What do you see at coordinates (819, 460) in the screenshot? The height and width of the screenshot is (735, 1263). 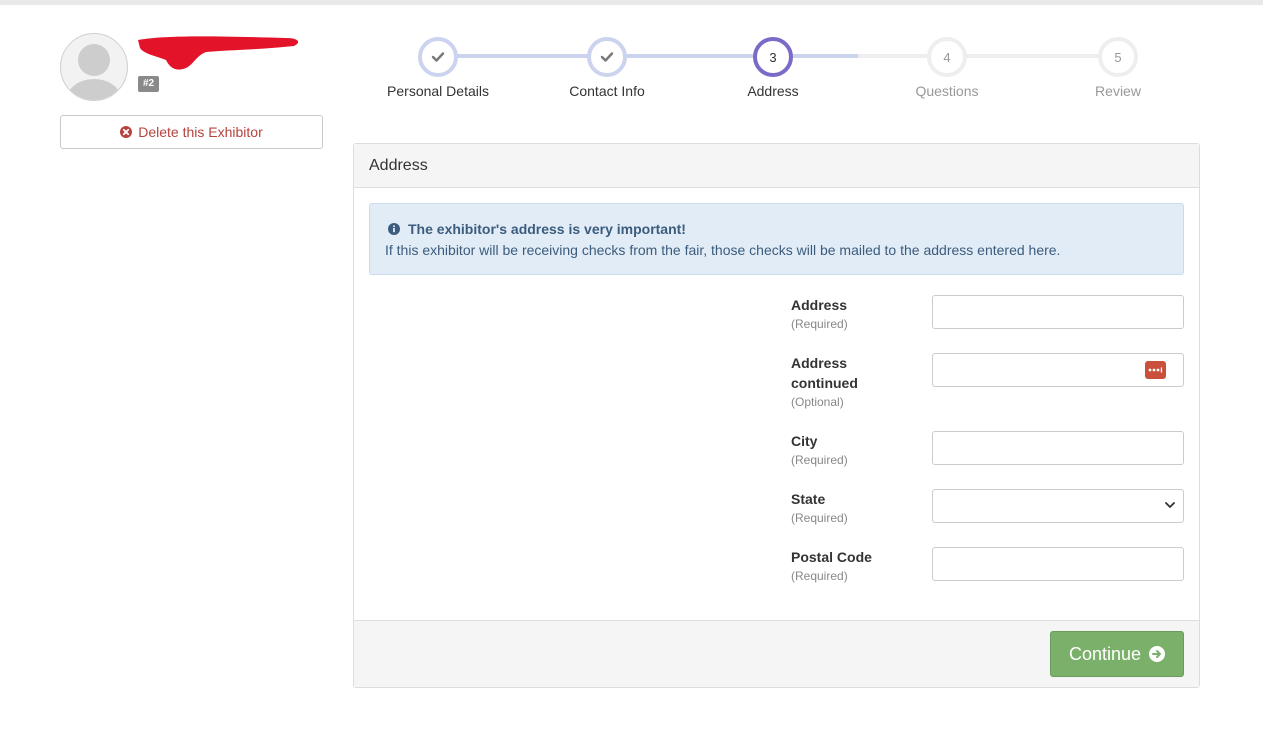 I see `city-hint: (Required)` at bounding box center [819, 460].